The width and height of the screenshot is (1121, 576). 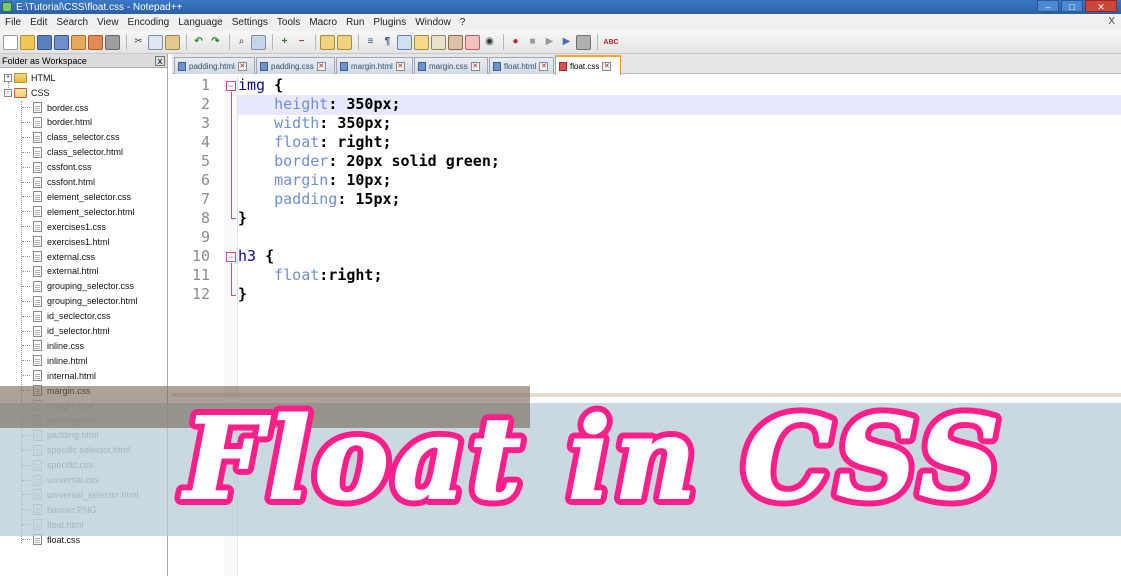 What do you see at coordinates (13, 22) in the screenshot?
I see `menu-file: File` at bounding box center [13, 22].